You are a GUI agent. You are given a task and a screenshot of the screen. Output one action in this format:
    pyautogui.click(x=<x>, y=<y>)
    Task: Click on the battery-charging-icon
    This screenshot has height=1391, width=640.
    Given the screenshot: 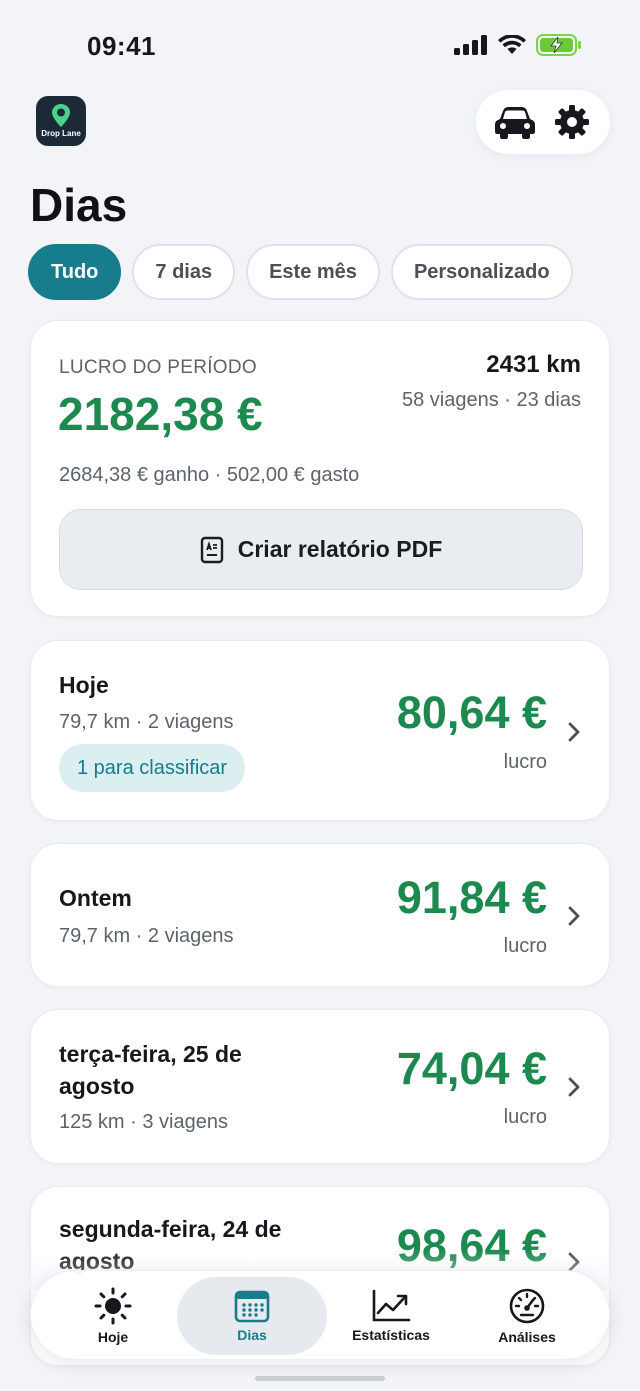 What is the action you would take?
    pyautogui.click(x=558, y=45)
    